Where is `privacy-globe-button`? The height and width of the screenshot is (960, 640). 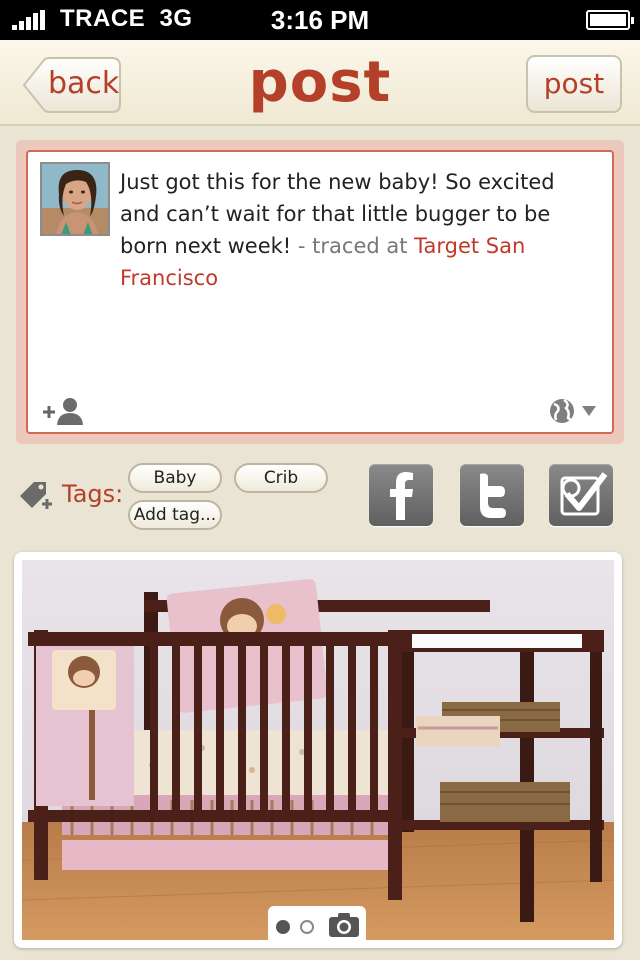 privacy-globe-button is located at coordinates (573, 411).